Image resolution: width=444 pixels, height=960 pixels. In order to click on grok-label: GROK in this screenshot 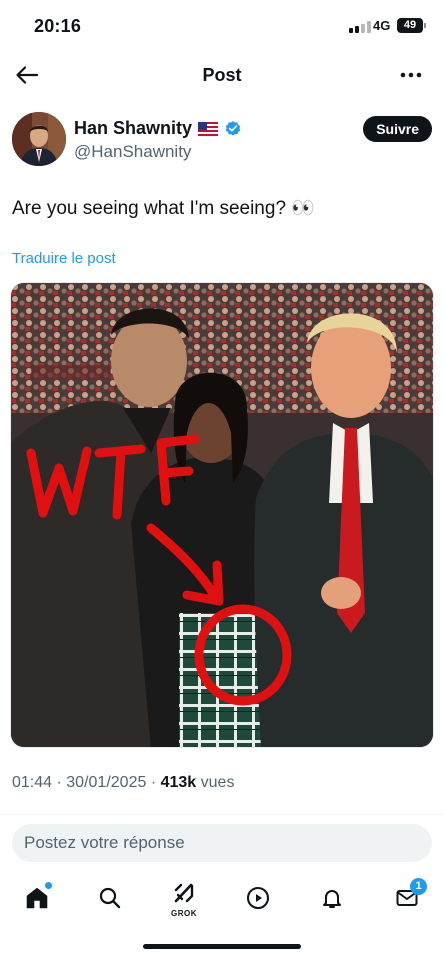, I will do `click(184, 913)`.